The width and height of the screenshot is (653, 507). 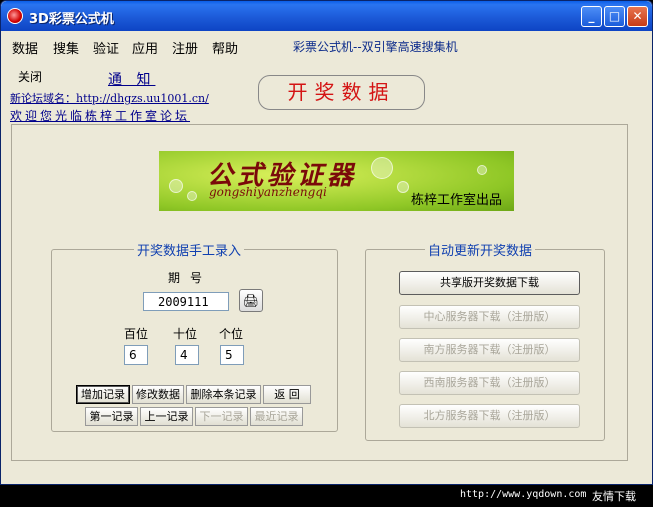 What do you see at coordinates (375, 47) in the screenshot?
I see `menu-slogan: 彩票公式机--双引擎高速搜集机` at bounding box center [375, 47].